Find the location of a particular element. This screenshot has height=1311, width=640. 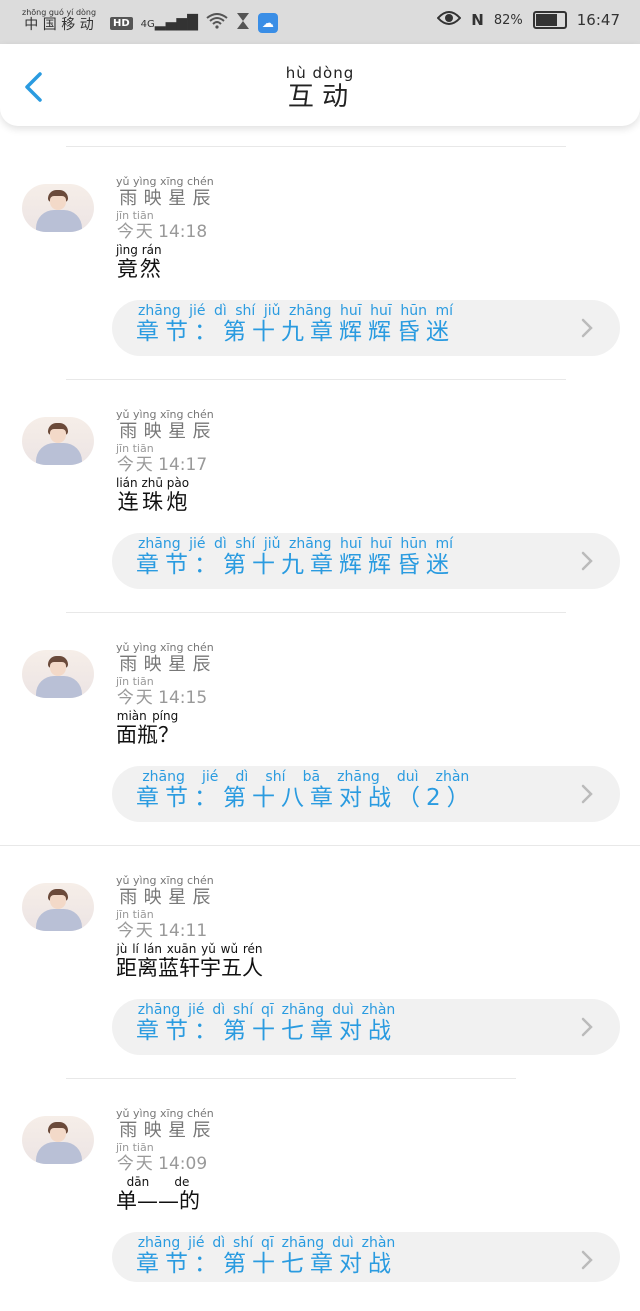

eye-icon is located at coordinates (449, 20).